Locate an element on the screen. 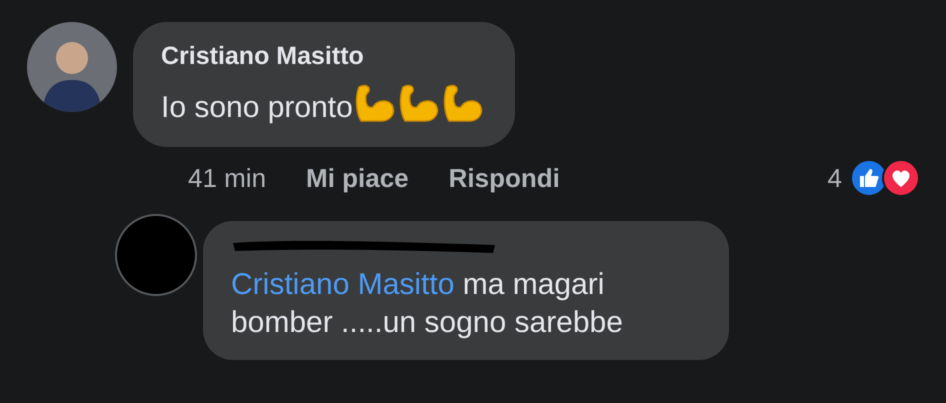  comment-time: 41 min is located at coordinates (227, 178).